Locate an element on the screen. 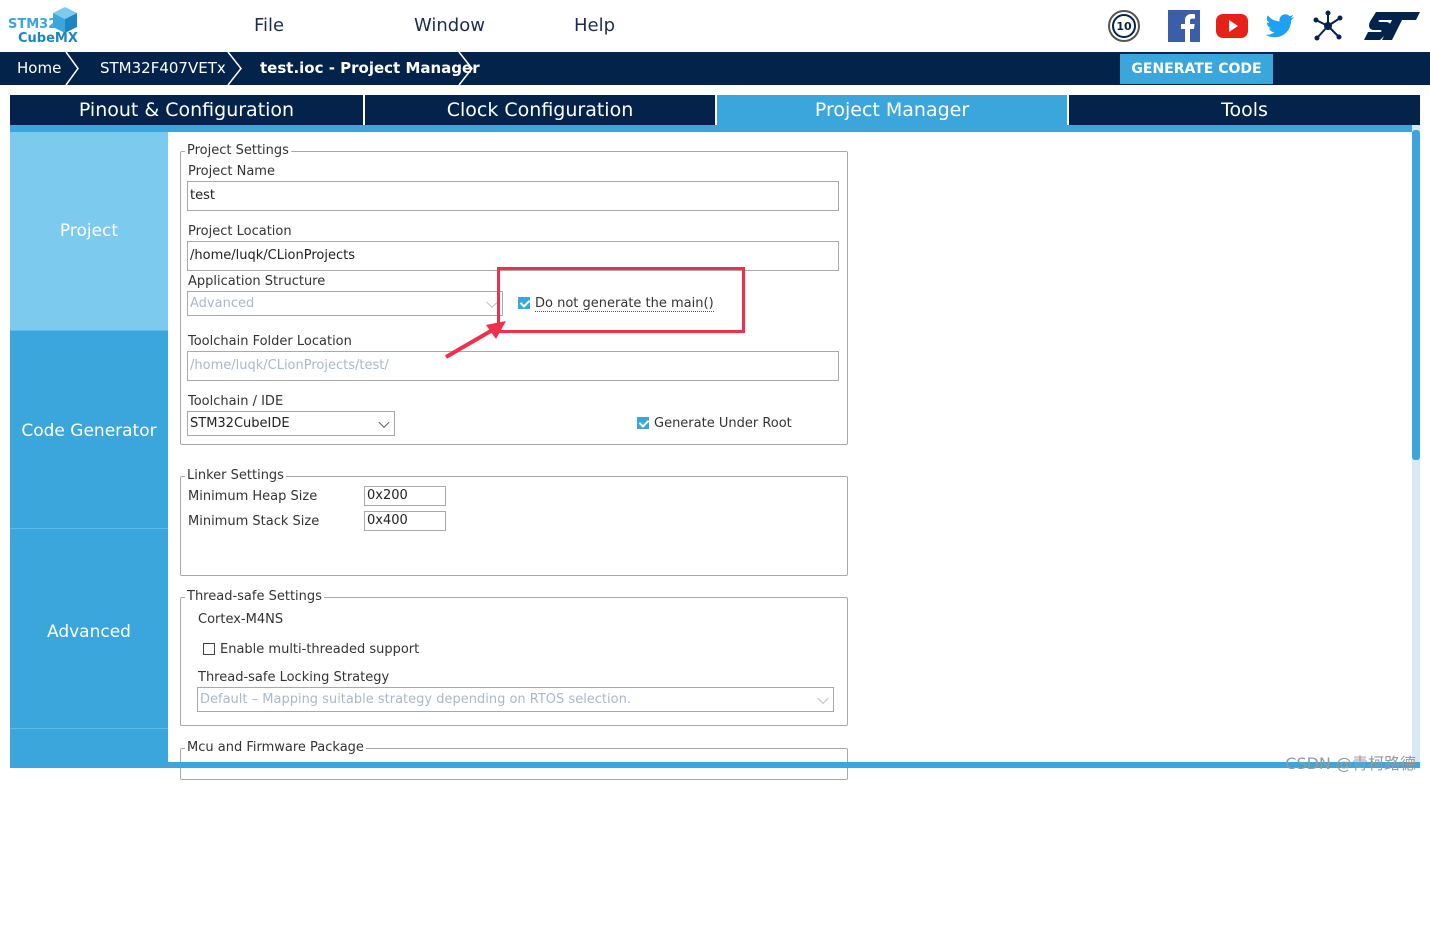  project-location-label: Project Location is located at coordinates (240, 231).